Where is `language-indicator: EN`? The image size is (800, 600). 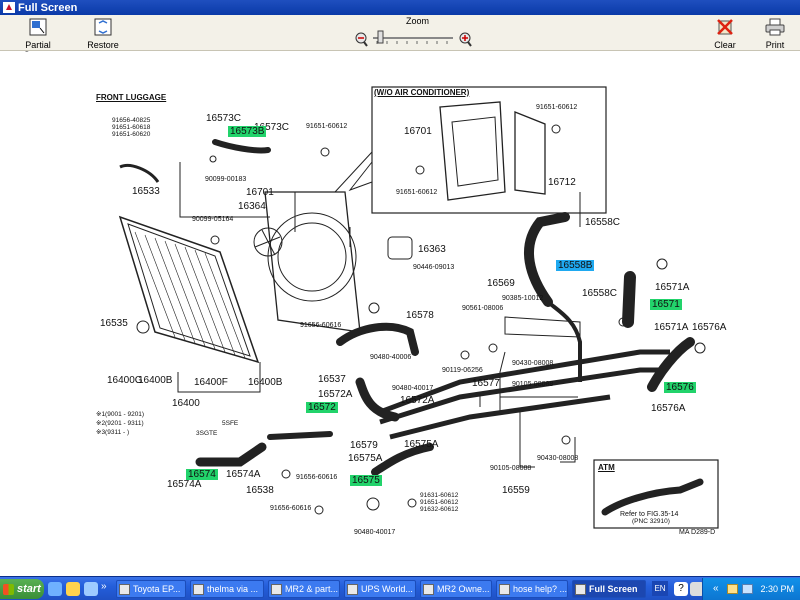
language-indicator: EN is located at coordinates (660, 588).